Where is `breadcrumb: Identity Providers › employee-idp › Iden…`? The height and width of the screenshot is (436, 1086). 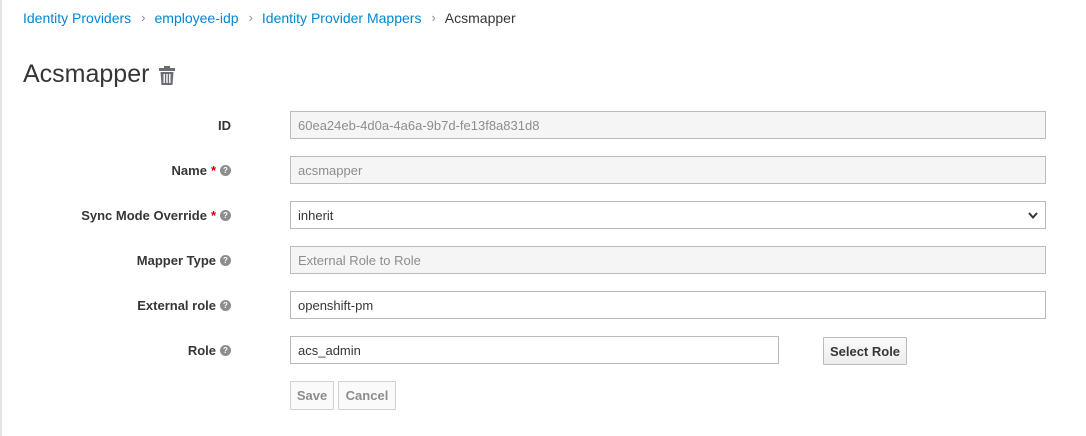
breadcrumb: Identity Providers › employee-idp › Iden… is located at coordinates (269, 18).